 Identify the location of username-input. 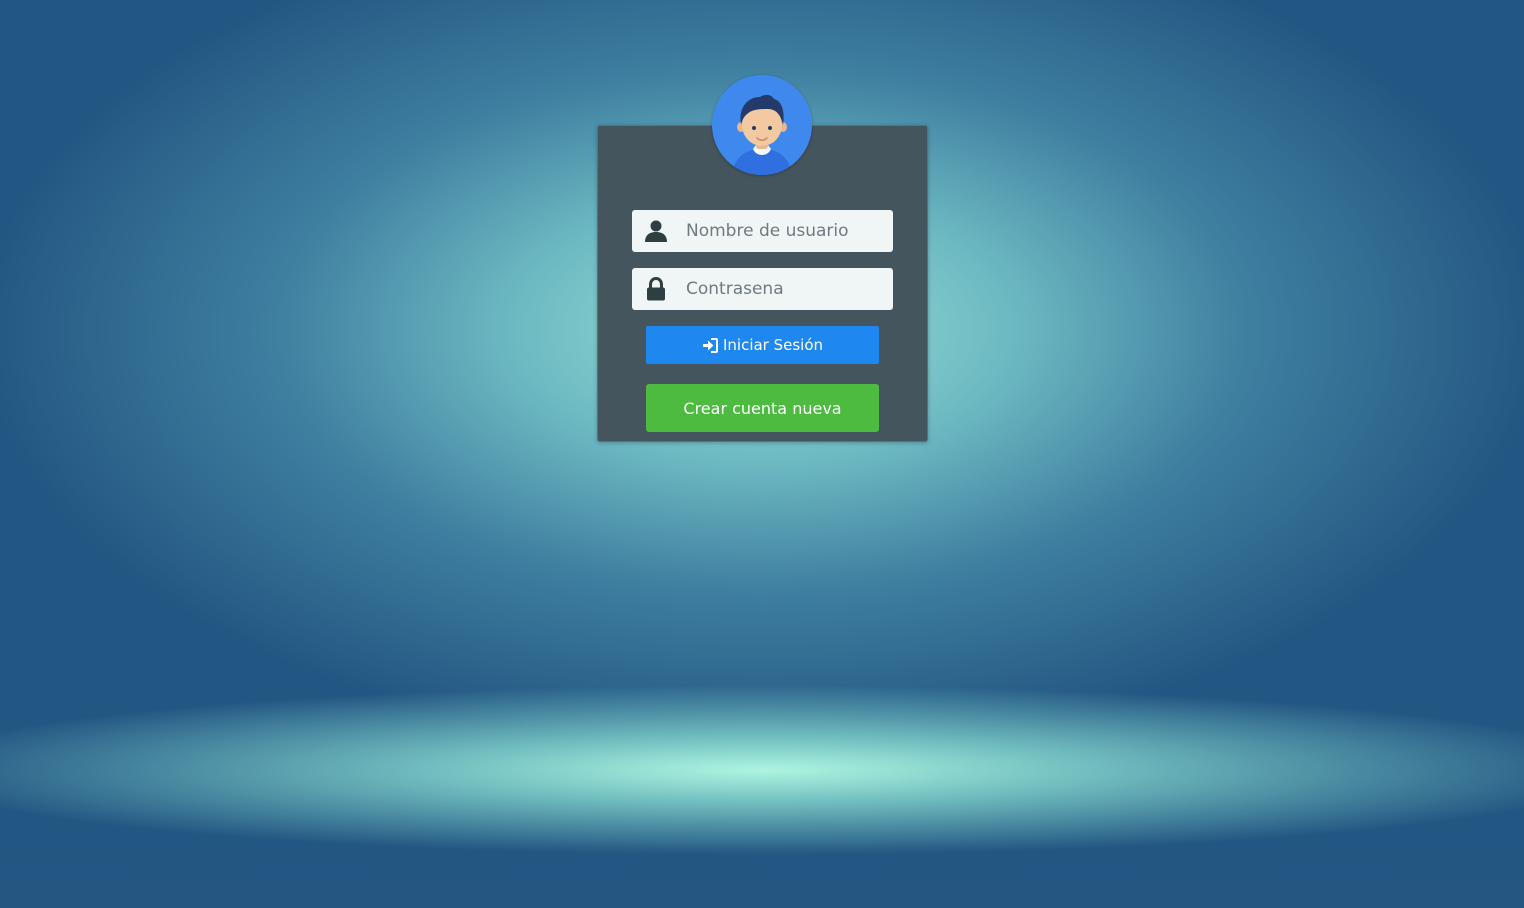
(783, 231).